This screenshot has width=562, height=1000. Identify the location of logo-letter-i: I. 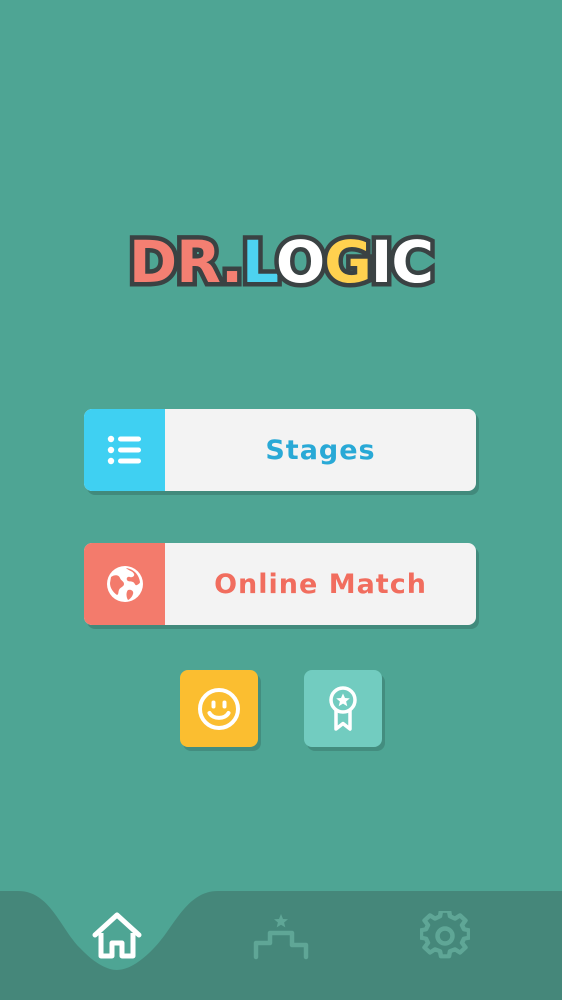
(381, 262).